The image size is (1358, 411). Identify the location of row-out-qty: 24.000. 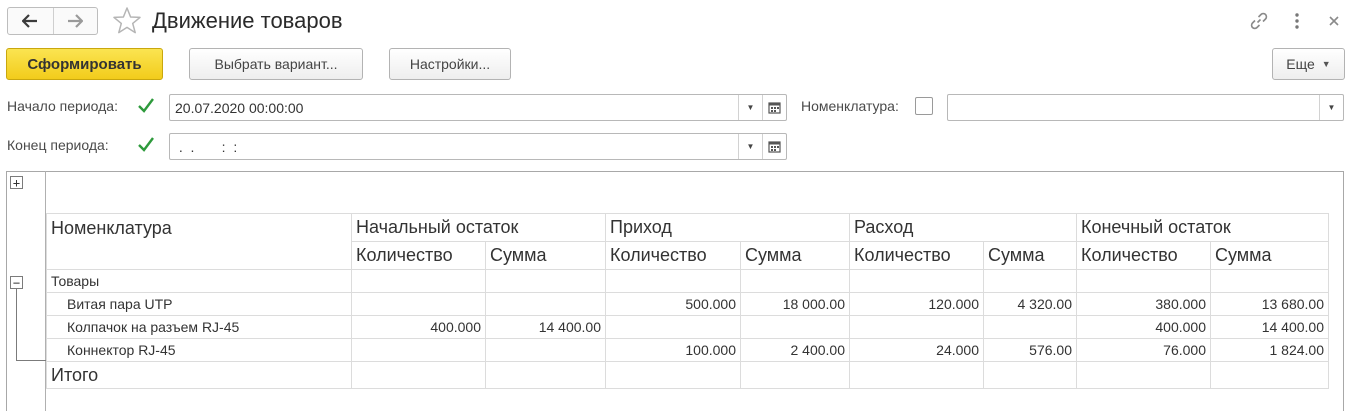
(916, 350).